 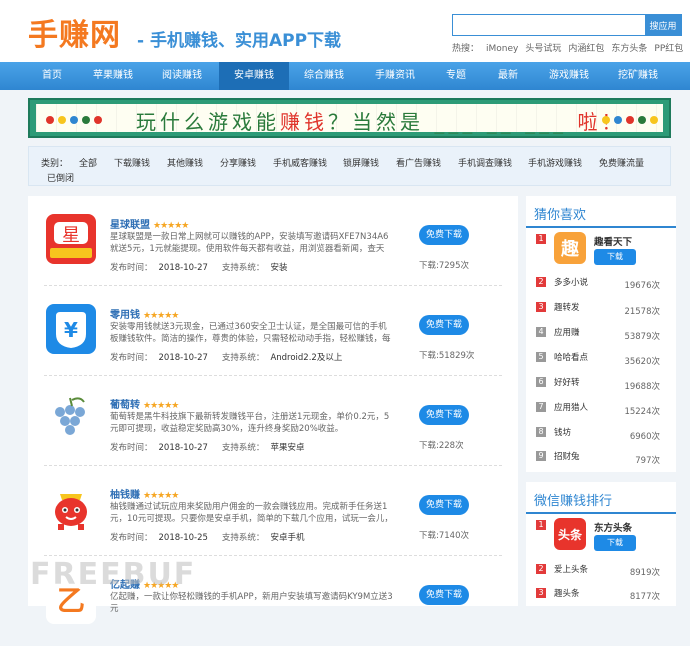 I want to click on app-name-text: 零用钱, so click(x=125, y=315).